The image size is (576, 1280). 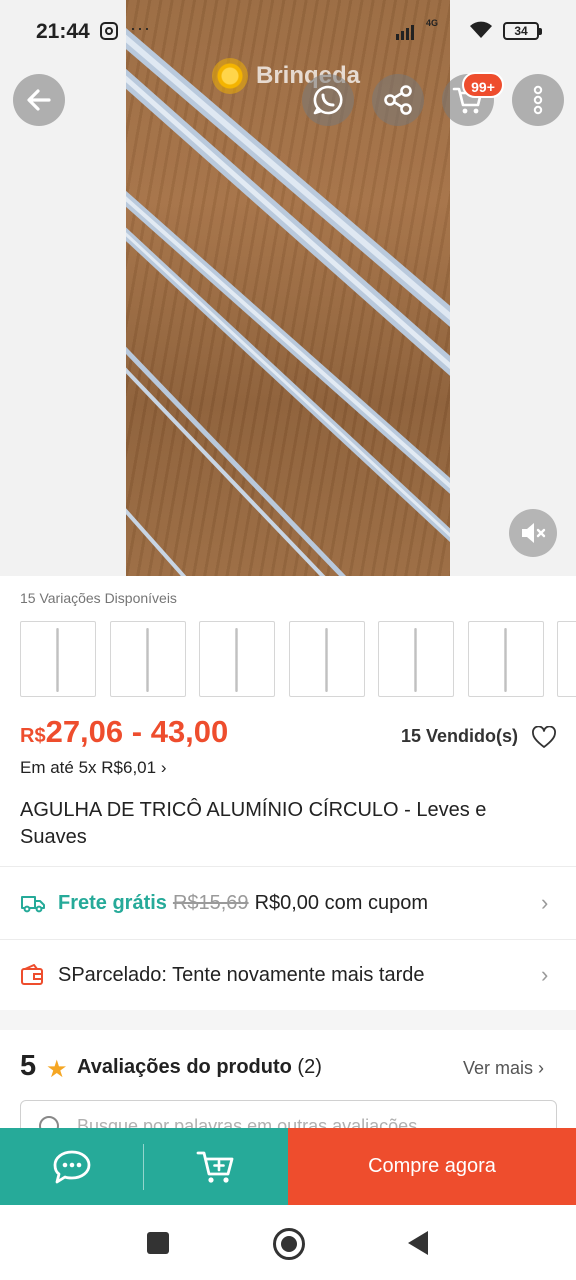 What do you see at coordinates (33, 736) in the screenshot?
I see `price-currency: R$` at bounding box center [33, 736].